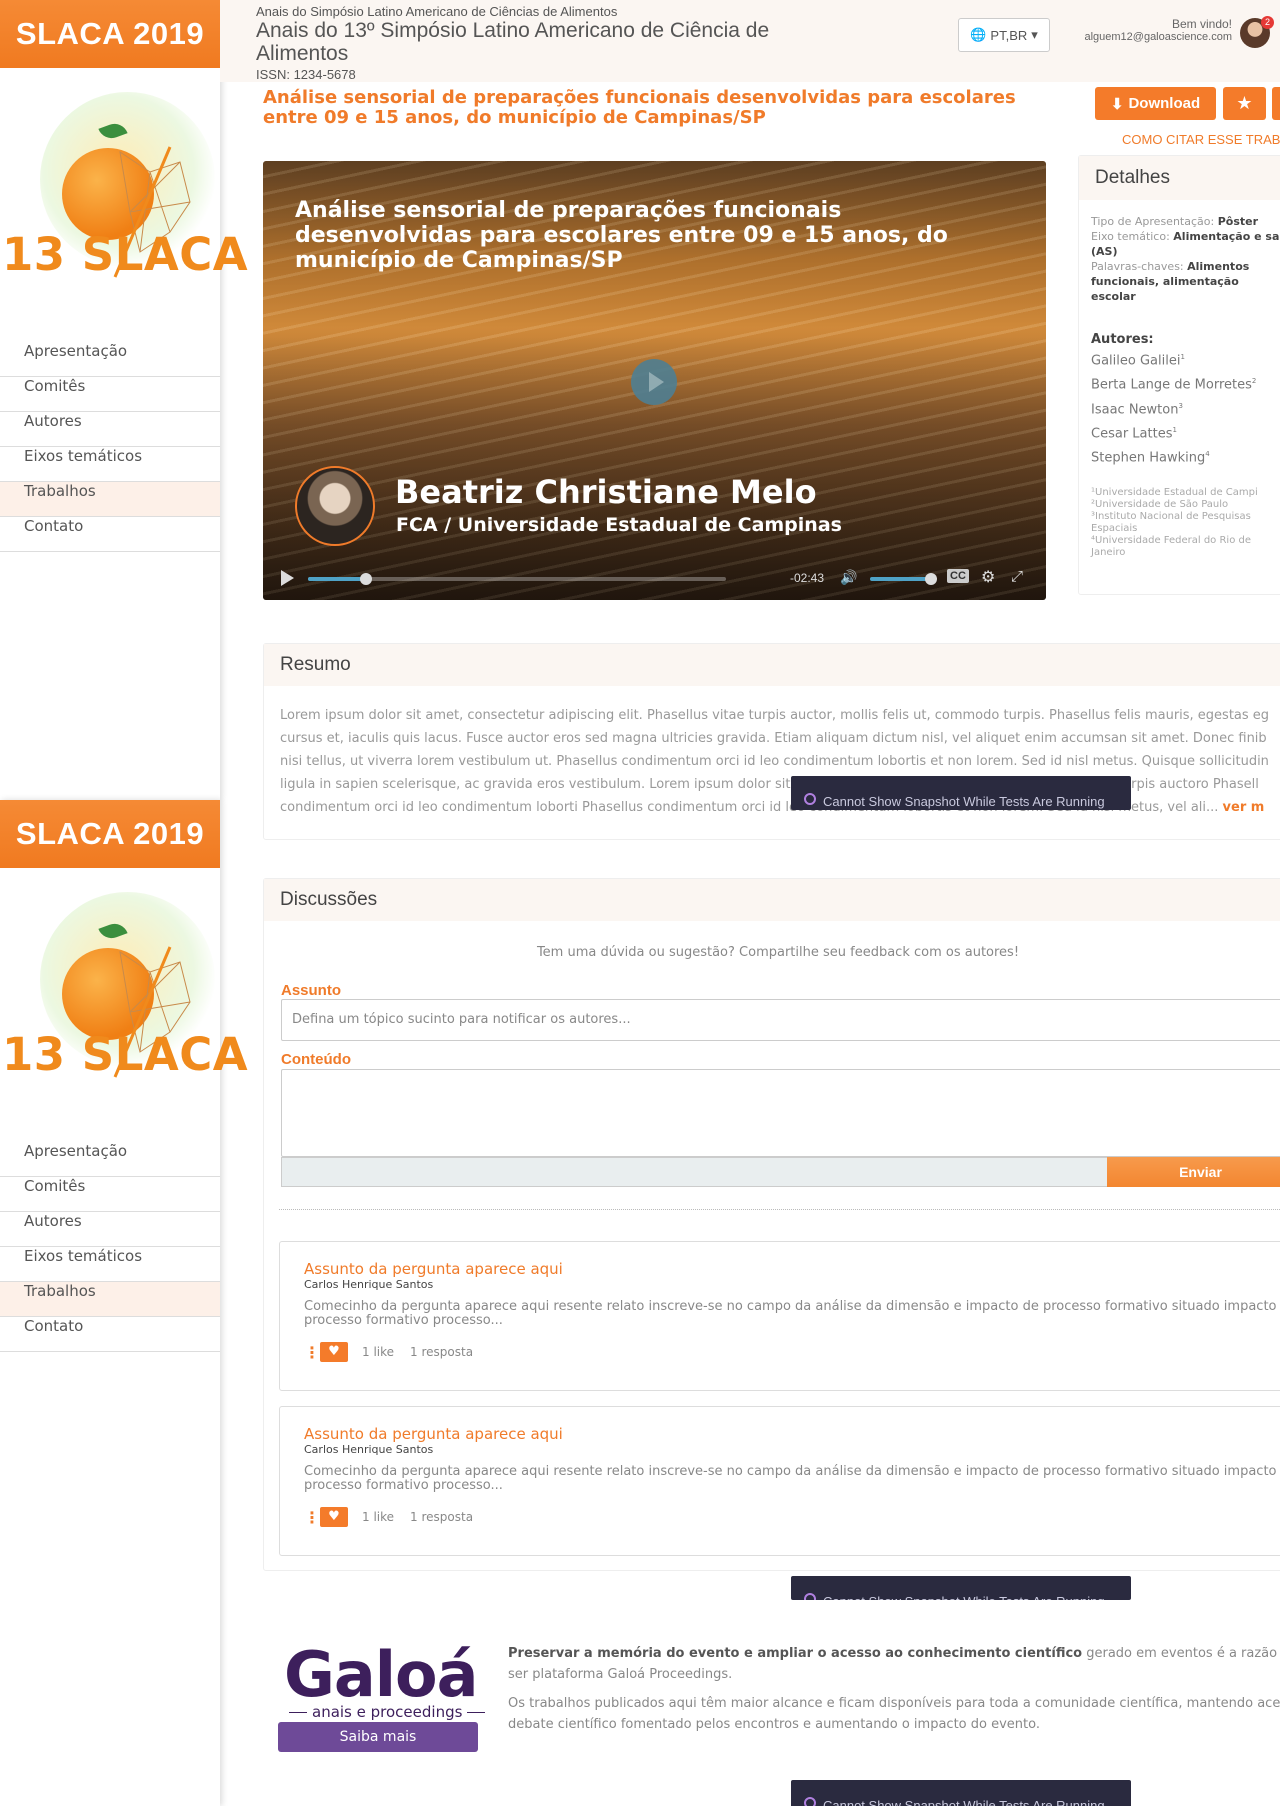 The width and height of the screenshot is (1280, 1806). I want to click on institution: ³Instituto Nacional de Pesquisas, so click(1171, 516).